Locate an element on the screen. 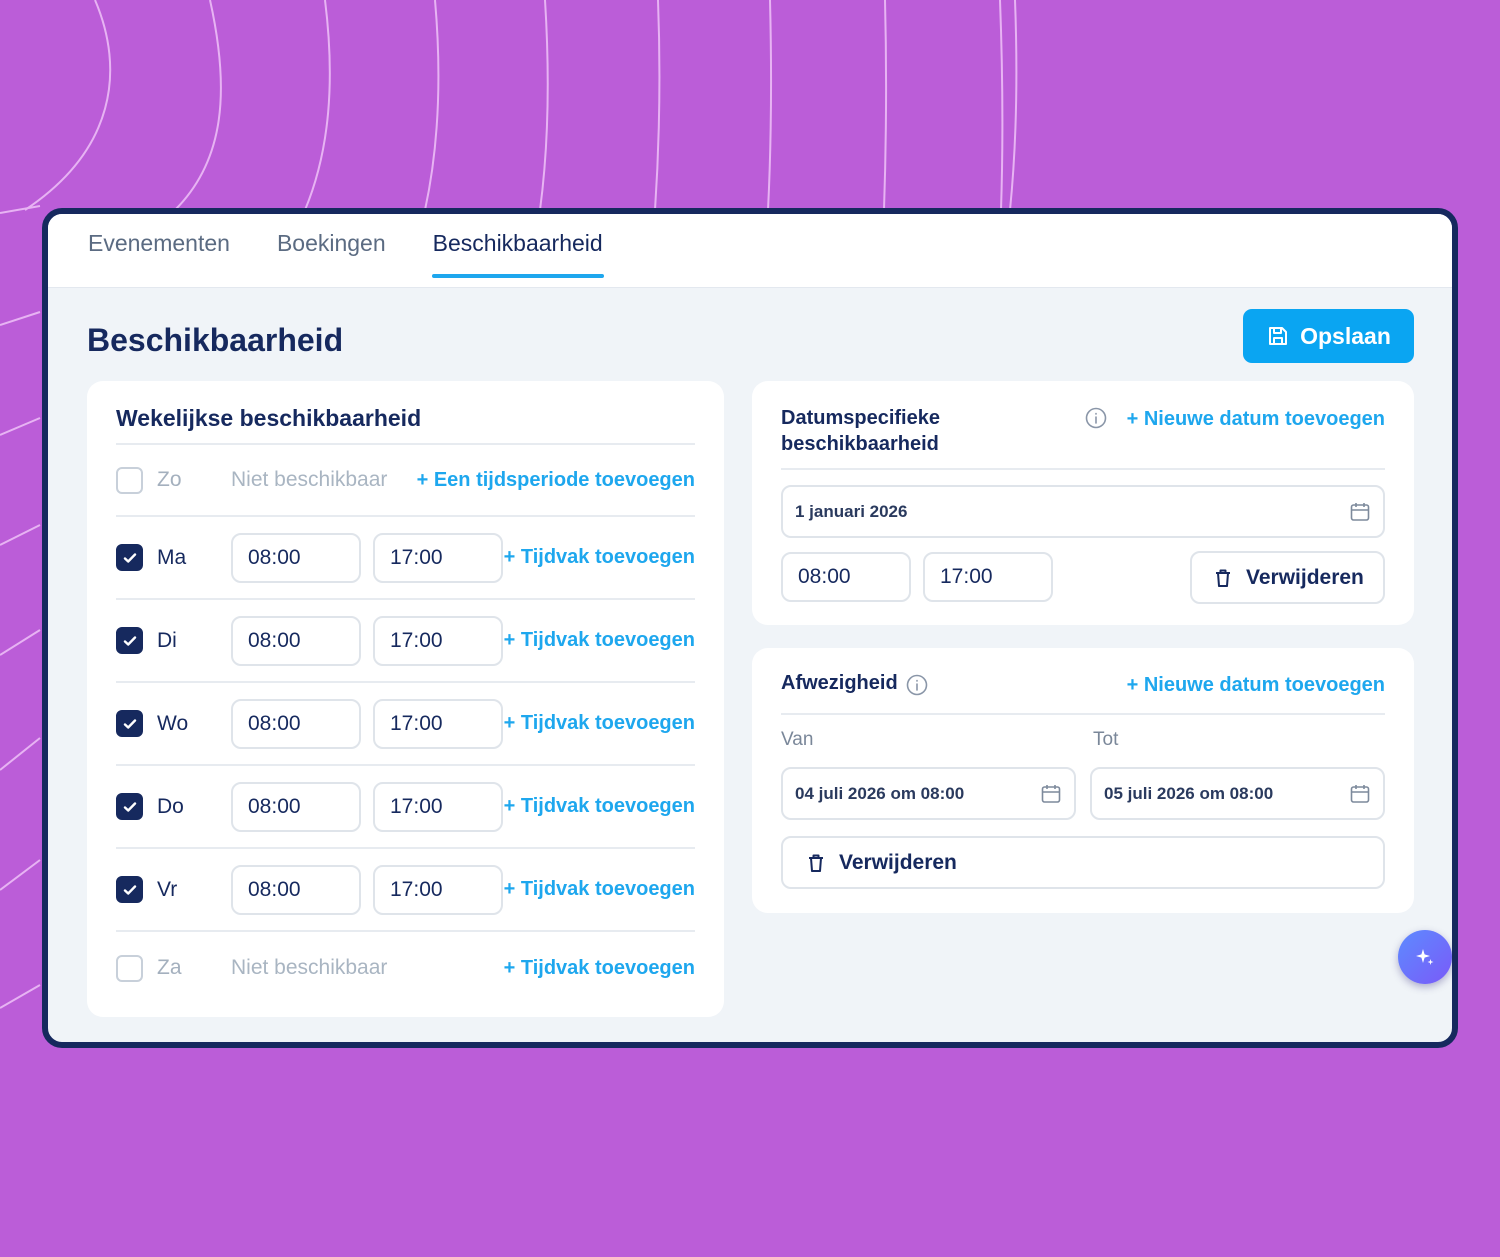 This screenshot has height=1257, width=1500. delete-absence-button: Verwijderen is located at coordinates (1083, 862).